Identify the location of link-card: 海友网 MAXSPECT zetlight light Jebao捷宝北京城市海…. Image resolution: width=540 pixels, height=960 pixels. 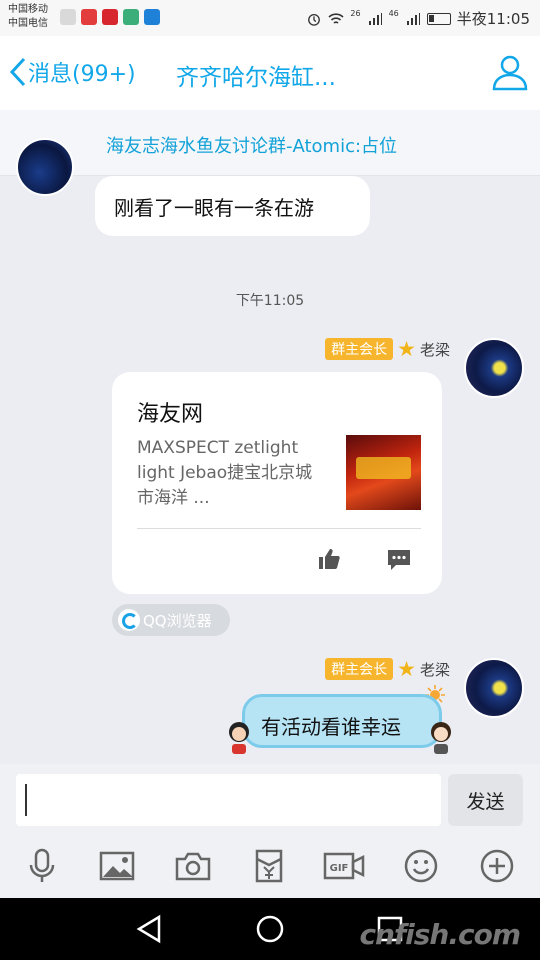
(277, 483).